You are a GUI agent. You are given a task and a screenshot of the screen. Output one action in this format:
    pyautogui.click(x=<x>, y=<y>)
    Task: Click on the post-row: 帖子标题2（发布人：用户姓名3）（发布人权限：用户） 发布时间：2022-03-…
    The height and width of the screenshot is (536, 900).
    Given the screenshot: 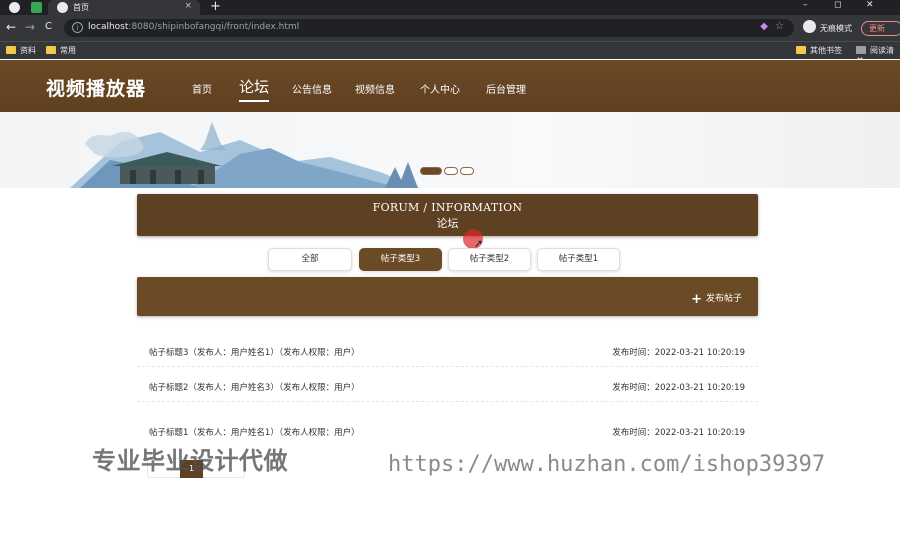 What is the action you would take?
    pyautogui.click(x=447, y=385)
    